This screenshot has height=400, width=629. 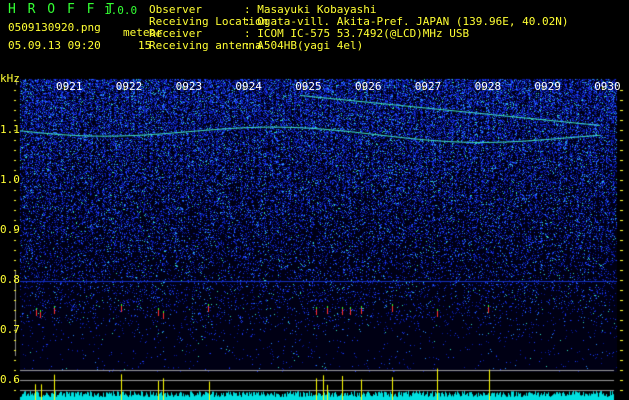 What do you see at coordinates (121, 10) in the screenshot?
I see `app-version: 1.0.0` at bounding box center [121, 10].